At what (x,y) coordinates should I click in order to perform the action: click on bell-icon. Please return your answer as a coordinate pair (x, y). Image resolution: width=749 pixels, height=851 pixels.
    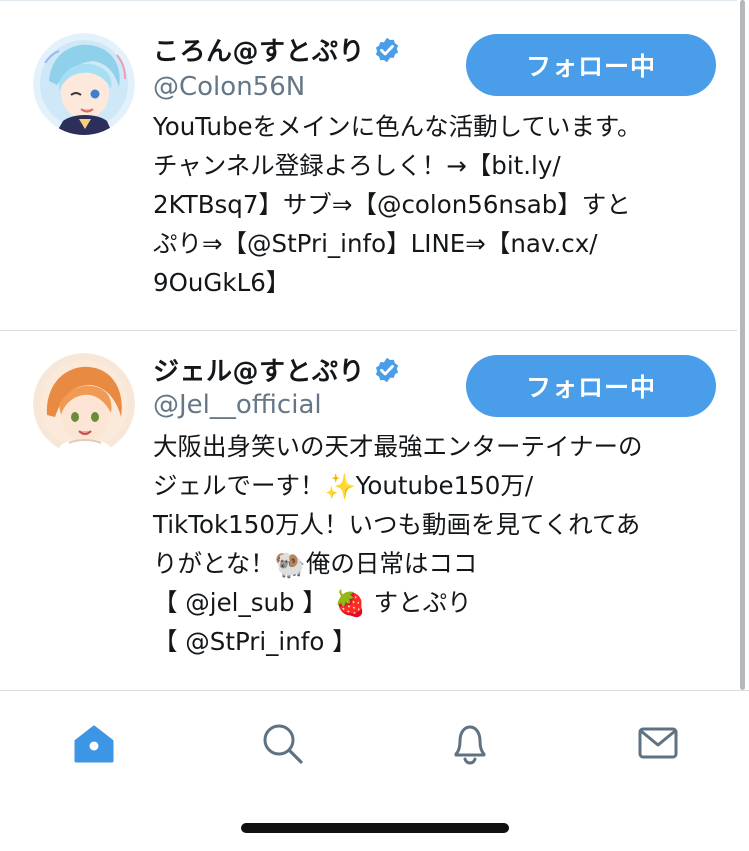
    Looking at the image, I should click on (470, 745).